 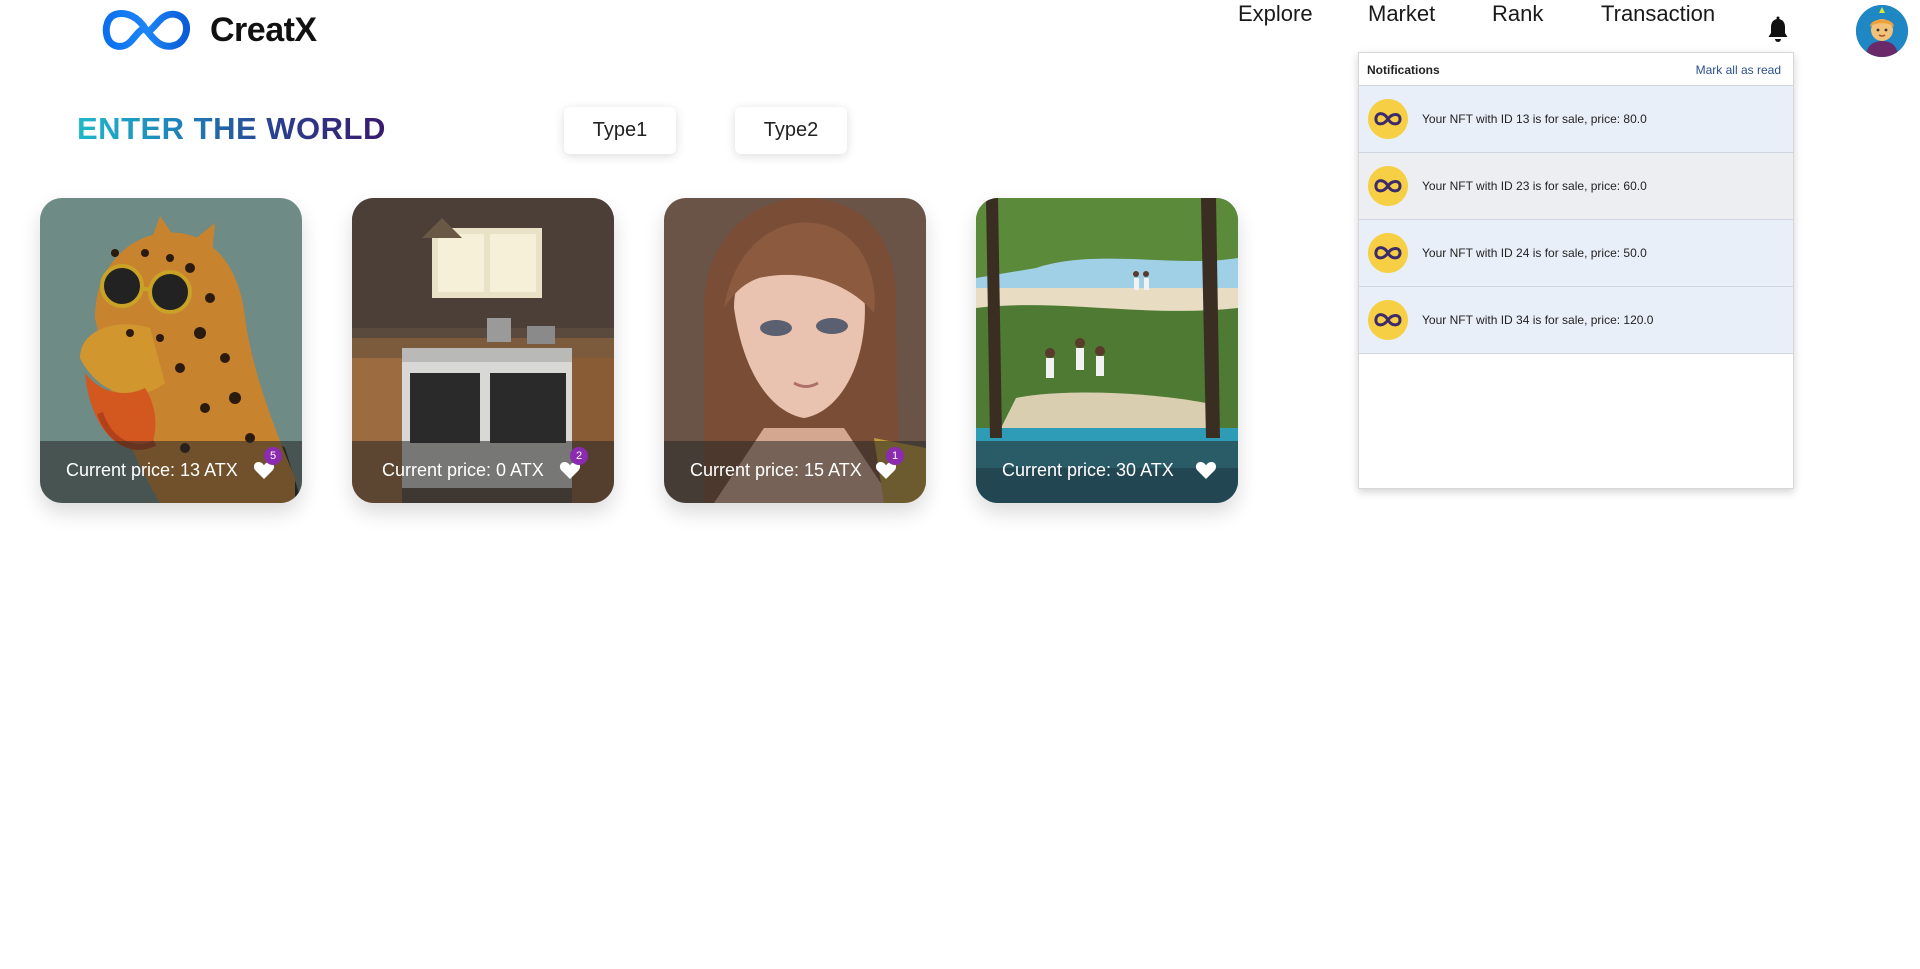 What do you see at coordinates (1658, 14) in the screenshot?
I see `nav-transaction: Transaction` at bounding box center [1658, 14].